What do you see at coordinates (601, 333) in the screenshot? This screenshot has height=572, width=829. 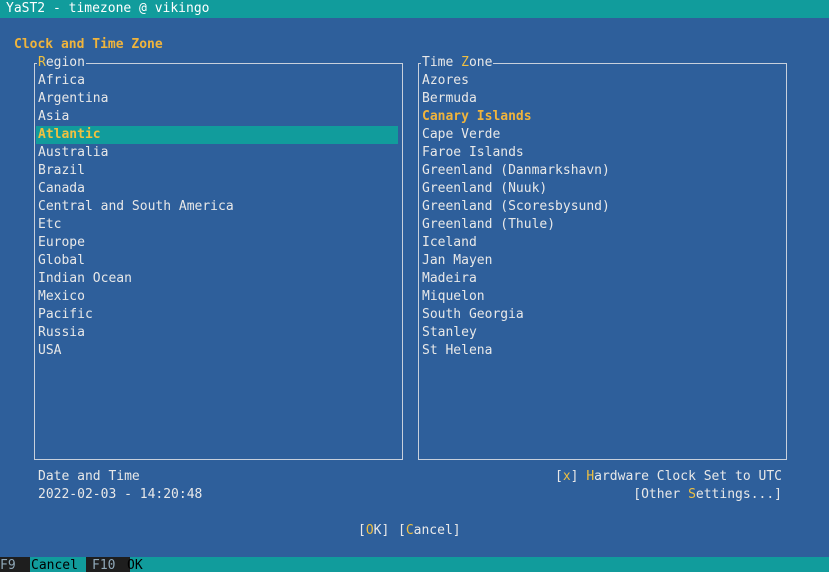 I see `timezone-list-item: Stanley` at bounding box center [601, 333].